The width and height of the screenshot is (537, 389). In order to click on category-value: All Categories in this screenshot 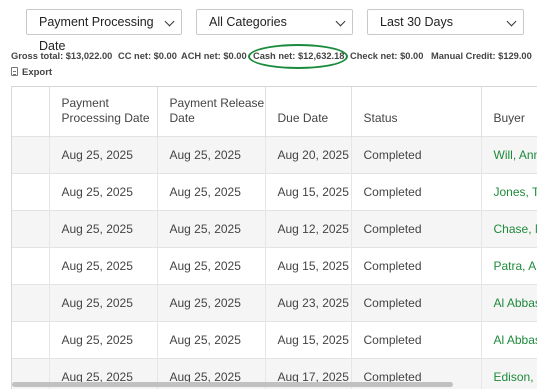, I will do `click(248, 22)`.